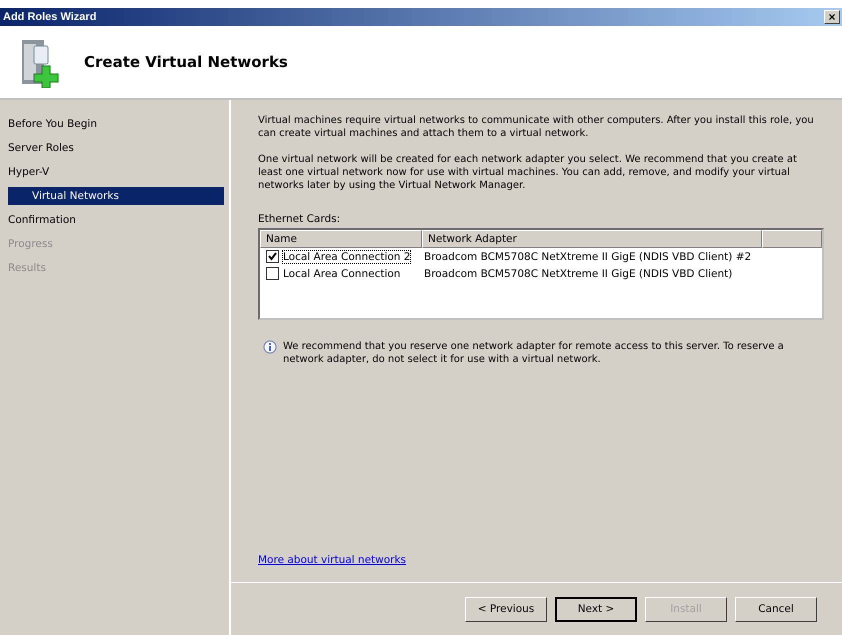 This screenshot has width=842, height=635. What do you see at coordinates (596, 609) in the screenshot?
I see `wizard-button: Next >` at bounding box center [596, 609].